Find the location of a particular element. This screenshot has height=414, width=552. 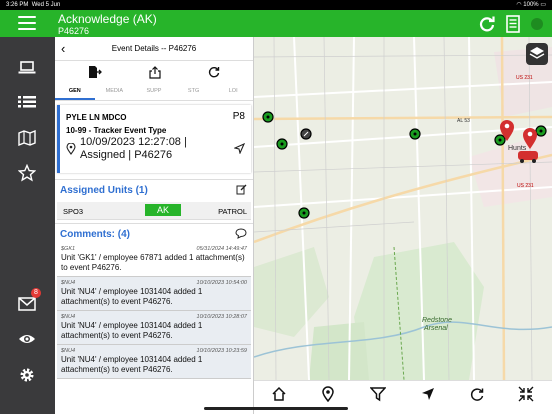

mail-badge: 8 is located at coordinates (36, 293).